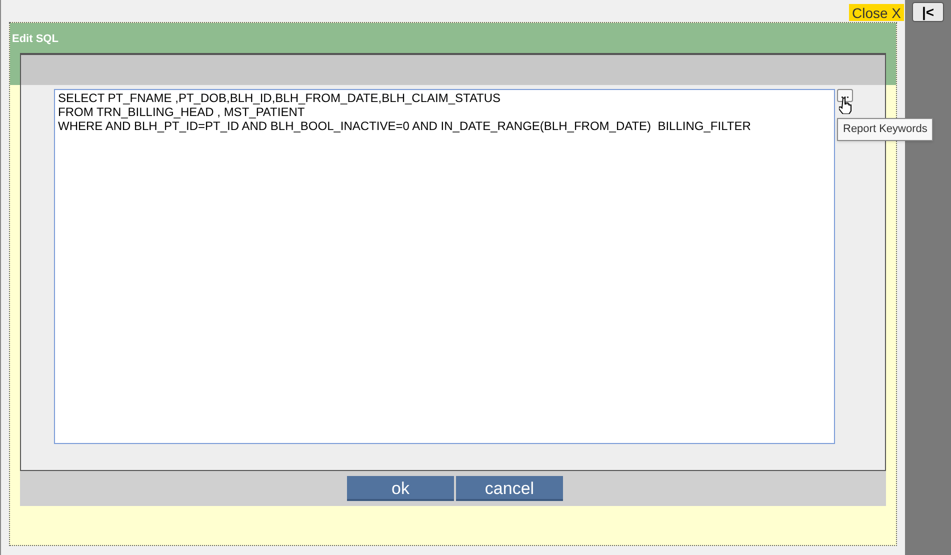 This screenshot has height=555, width=951. I want to click on tooltip: Report Keywords, so click(885, 129).